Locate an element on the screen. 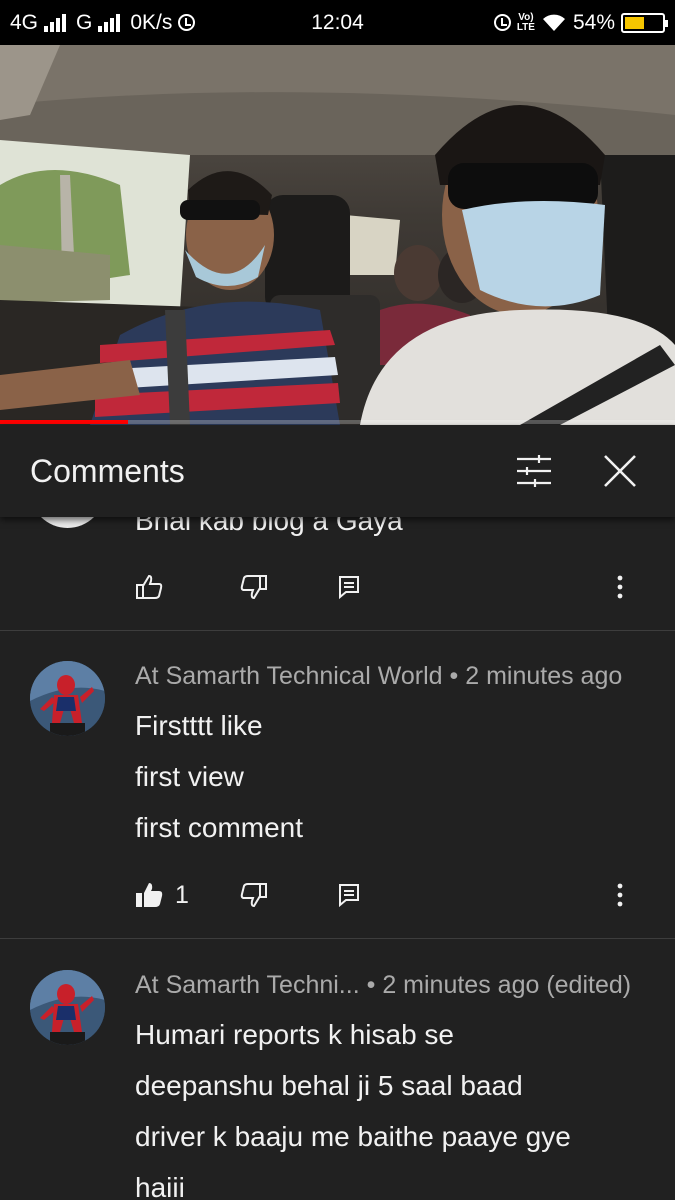 The width and height of the screenshot is (675, 1200). filter-sliders-icon is located at coordinates (534, 471).